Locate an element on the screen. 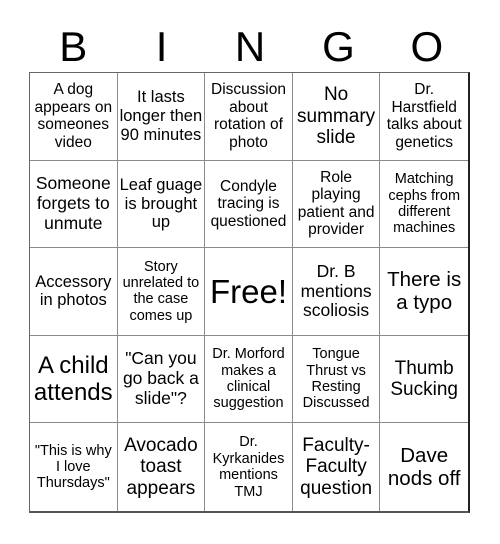 The width and height of the screenshot is (500, 544). cell-text: No summary slide is located at coordinates (336, 116).